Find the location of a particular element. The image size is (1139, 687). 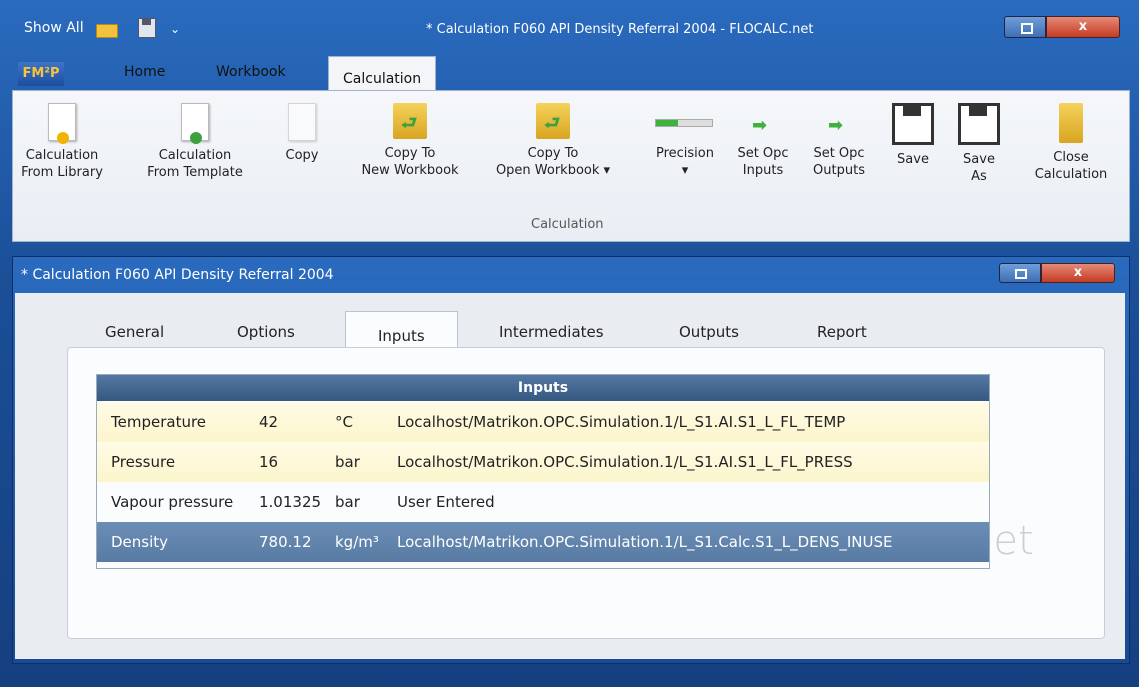

tab-workbook: Workbook is located at coordinates (251, 72).